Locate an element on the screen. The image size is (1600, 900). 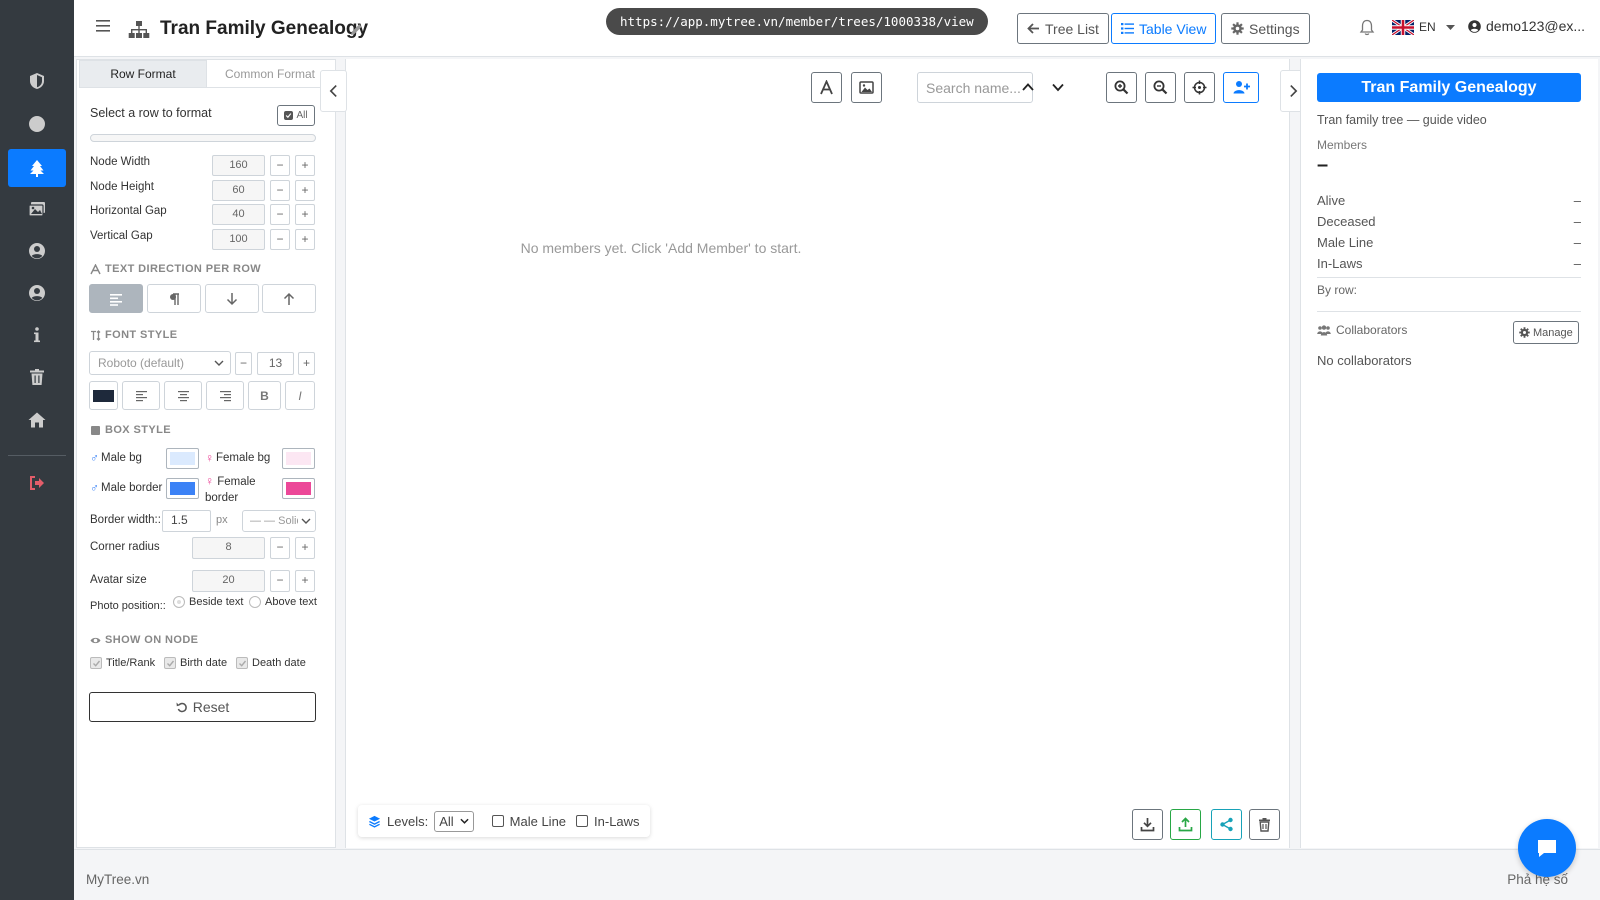
list-icon is located at coordinates (1127, 28).